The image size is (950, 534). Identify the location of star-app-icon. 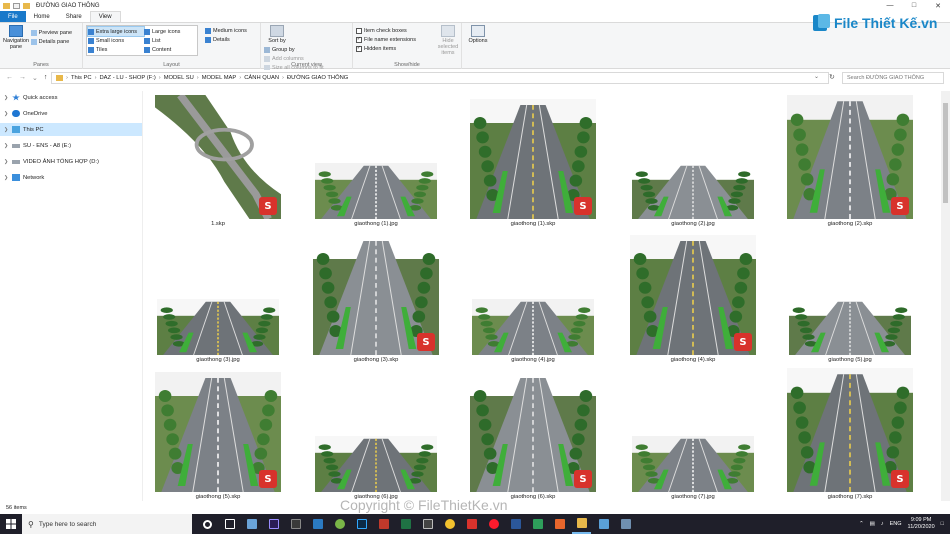
(317, 524).